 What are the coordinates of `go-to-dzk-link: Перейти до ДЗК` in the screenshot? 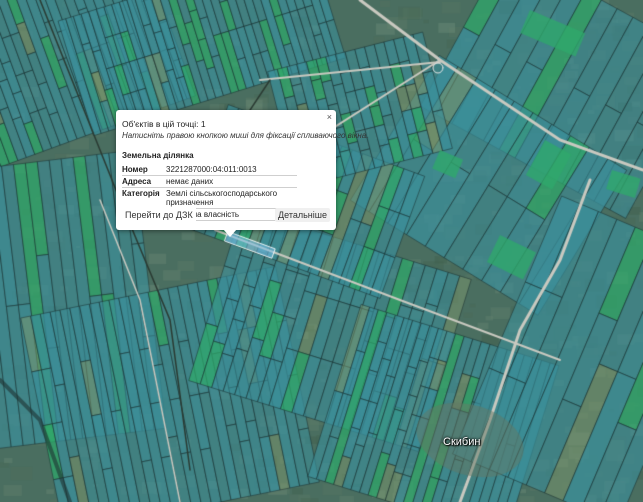 It's located at (159, 215).